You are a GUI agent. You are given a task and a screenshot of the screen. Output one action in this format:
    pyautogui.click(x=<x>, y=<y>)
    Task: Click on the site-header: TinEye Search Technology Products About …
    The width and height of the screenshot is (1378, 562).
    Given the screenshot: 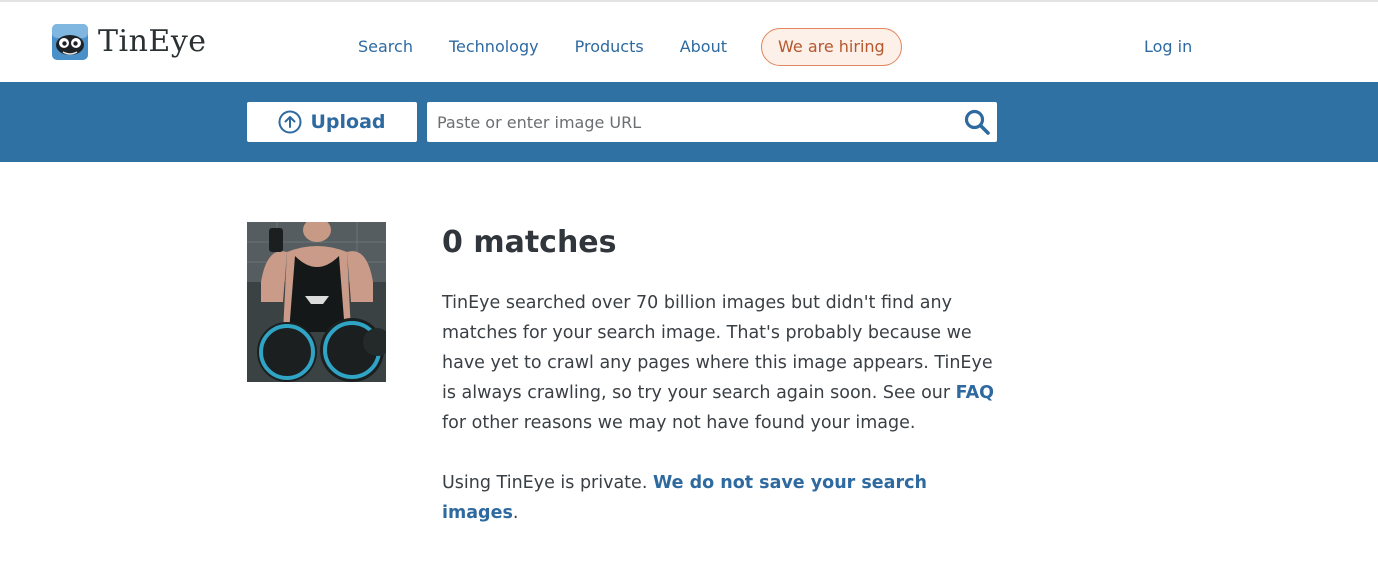 What is the action you would take?
    pyautogui.click(x=689, y=42)
    